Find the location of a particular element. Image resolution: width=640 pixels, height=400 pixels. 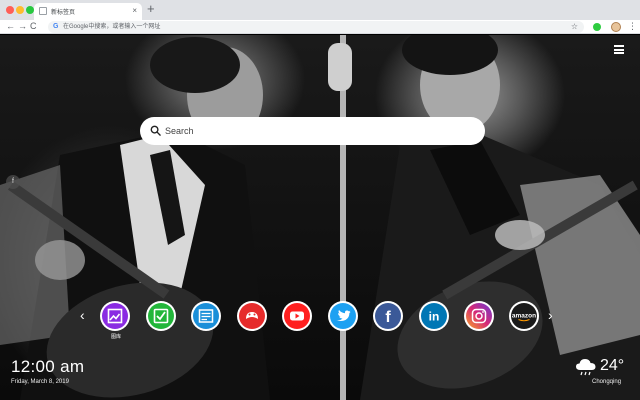

bookmark-star-icon: ☆ is located at coordinates (574, 27).